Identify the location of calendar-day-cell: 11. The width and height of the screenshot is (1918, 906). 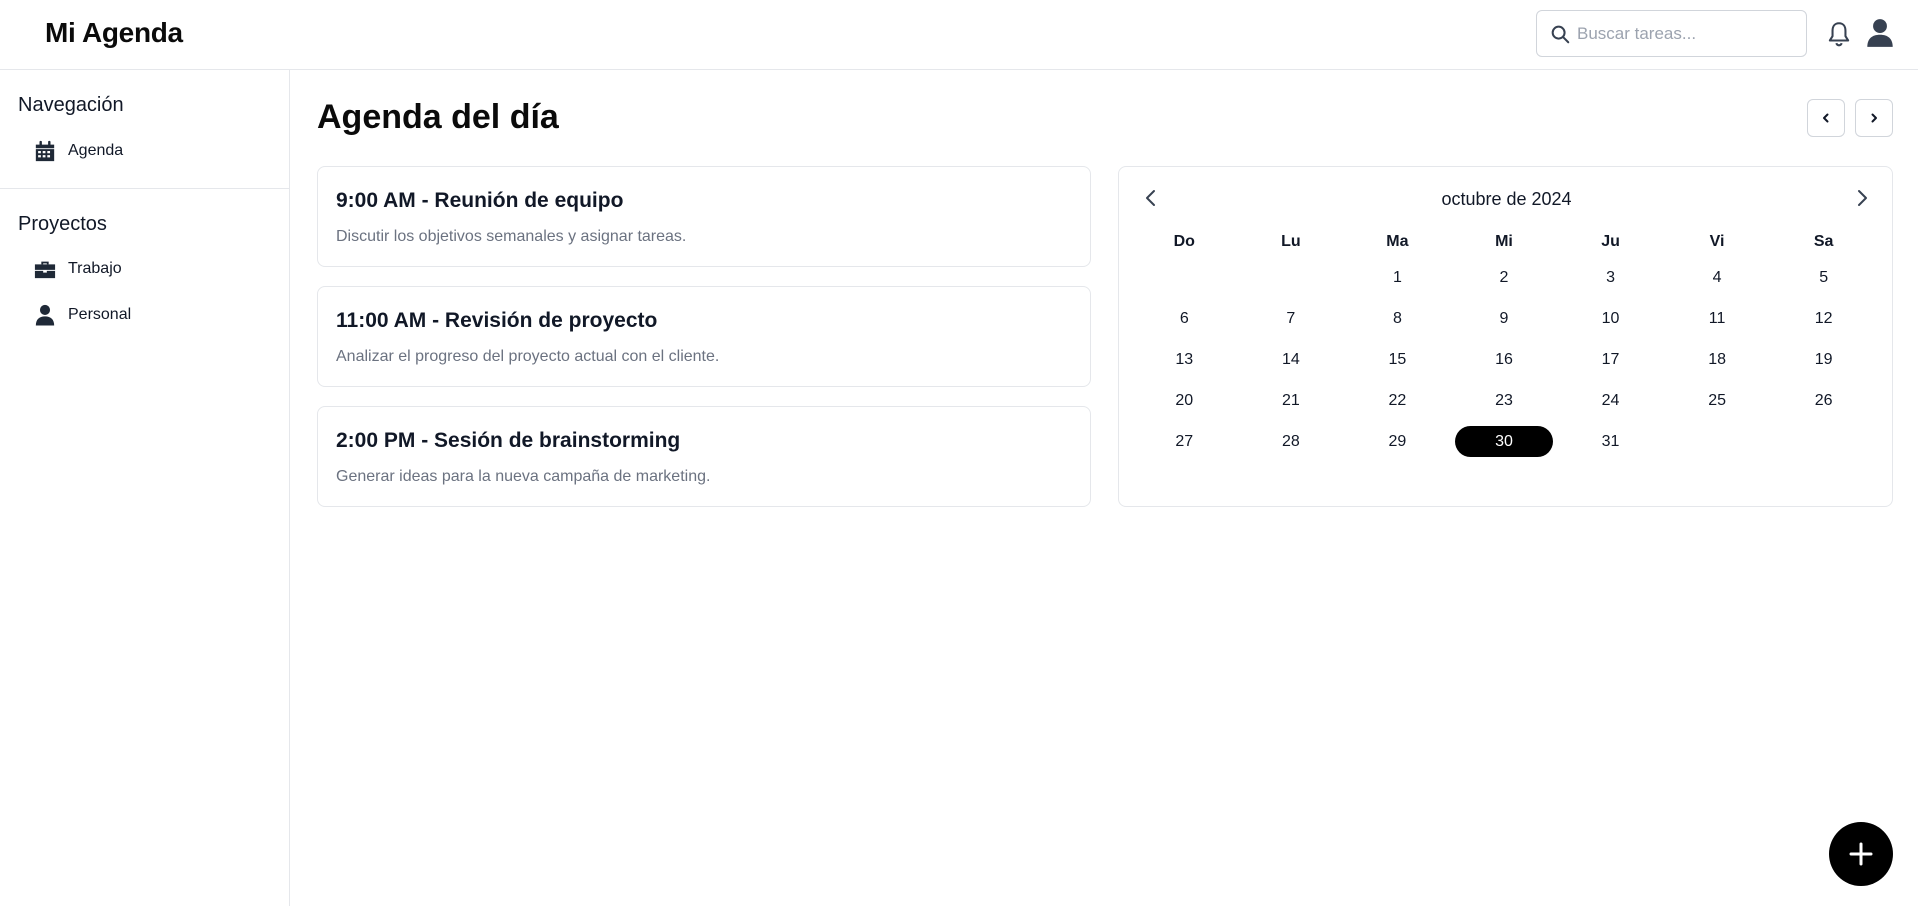
(1717, 318).